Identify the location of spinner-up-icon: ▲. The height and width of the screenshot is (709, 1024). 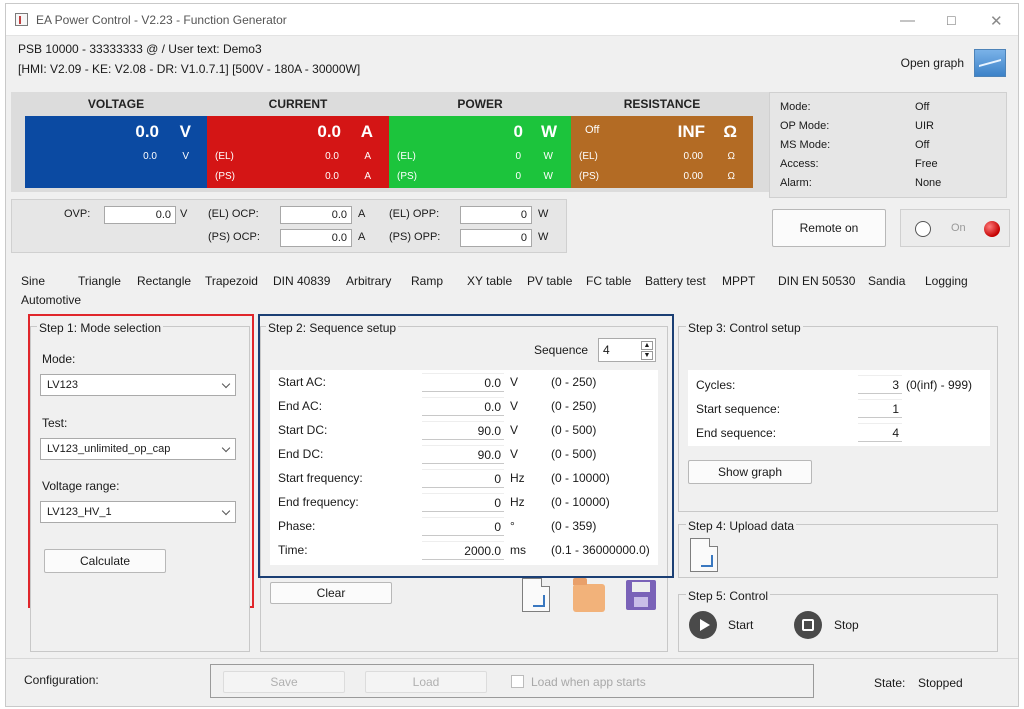
(647, 345).